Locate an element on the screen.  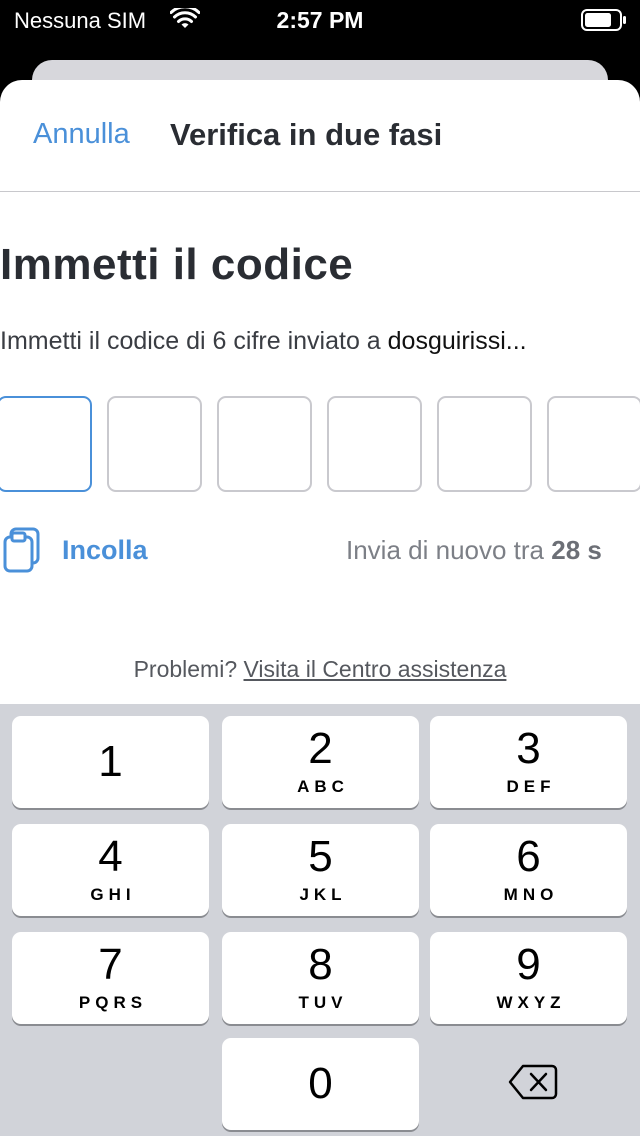
battery-icon is located at coordinates (603, 20).